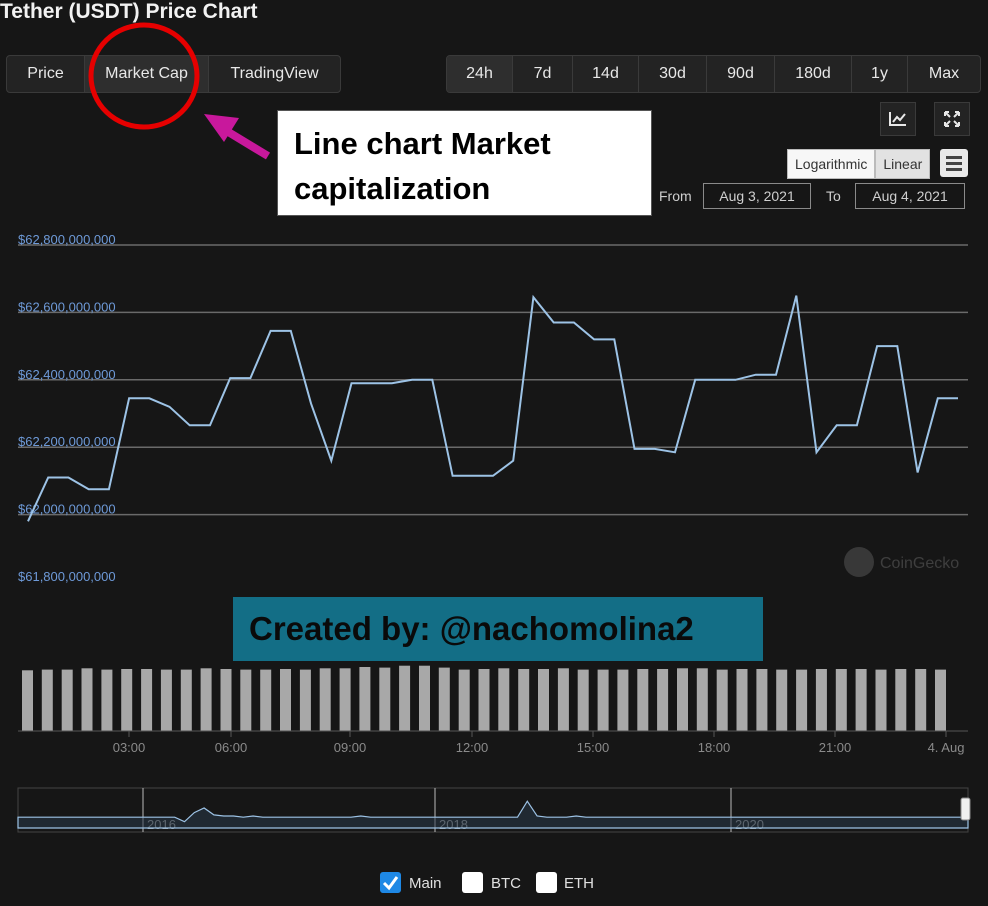  What do you see at coordinates (546, 882) in the screenshot?
I see `eth-checkbox` at bounding box center [546, 882].